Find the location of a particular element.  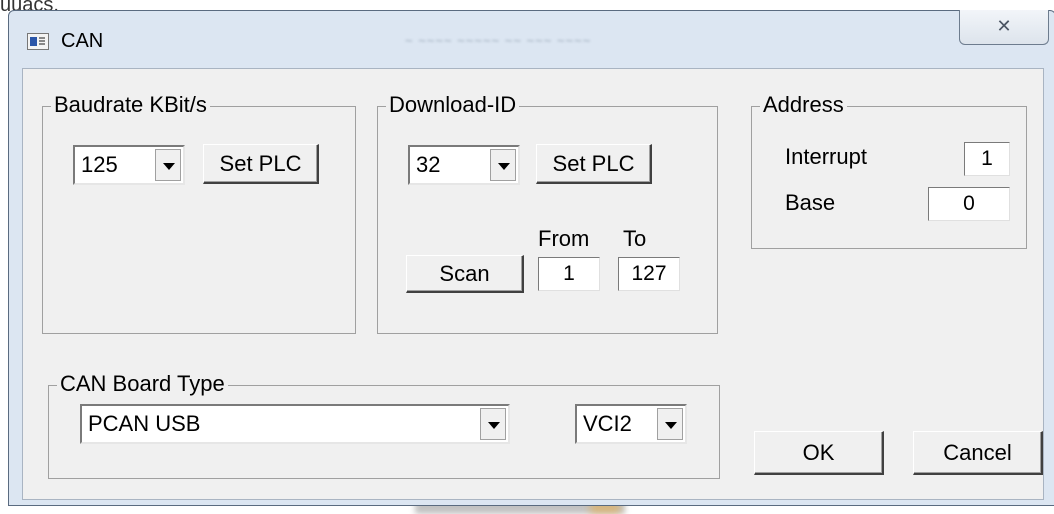

driver-value: VCI2 is located at coordinates (607, 423).